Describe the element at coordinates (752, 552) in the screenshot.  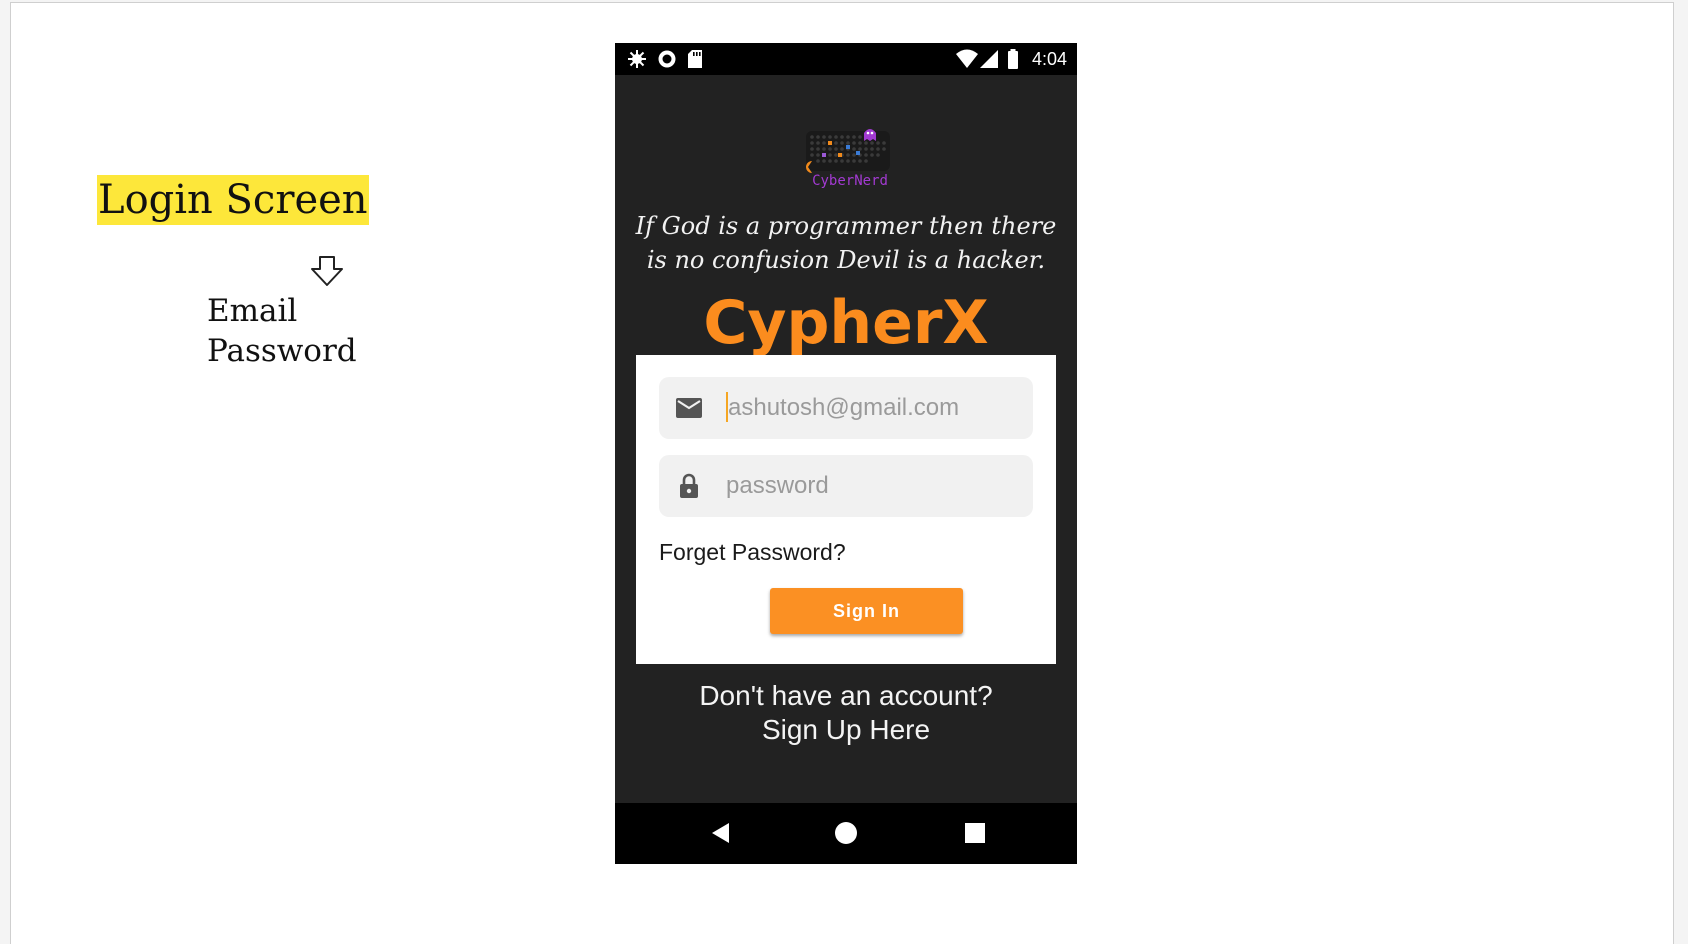
I see `forget-password-link: Forget Password?` at that location.